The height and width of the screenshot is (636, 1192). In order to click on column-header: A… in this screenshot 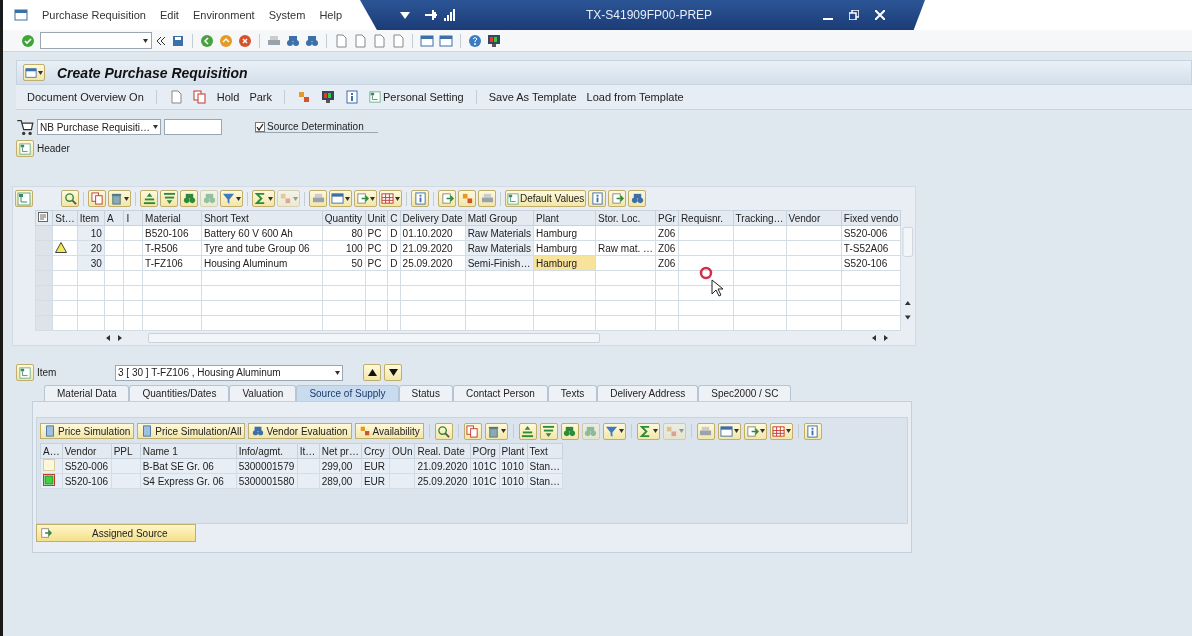, I will do `click(51, 451)`.